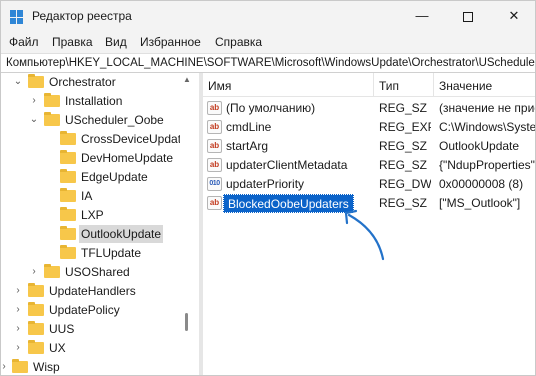 This screenshot has width=536, height=376. Describe the element at coordinates (91, 348) in the screenshot. I see `tree-item-ux: › UX` at that location.